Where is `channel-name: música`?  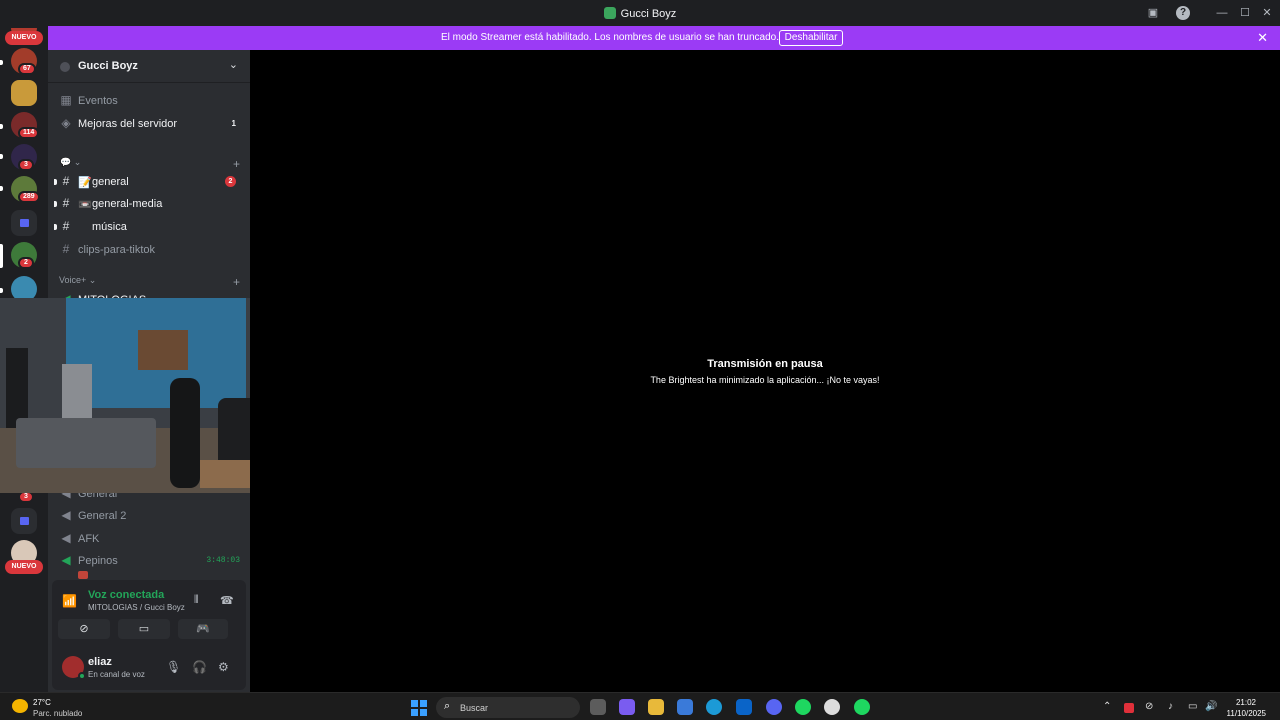
channel-name: música is located at coordinates (109, 227).